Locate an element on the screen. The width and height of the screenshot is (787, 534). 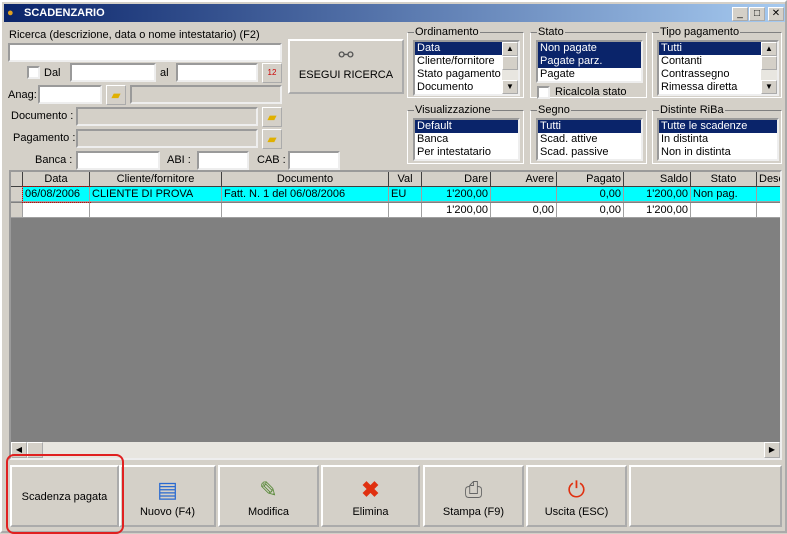
banca-input is located at coordinates (118, 160).